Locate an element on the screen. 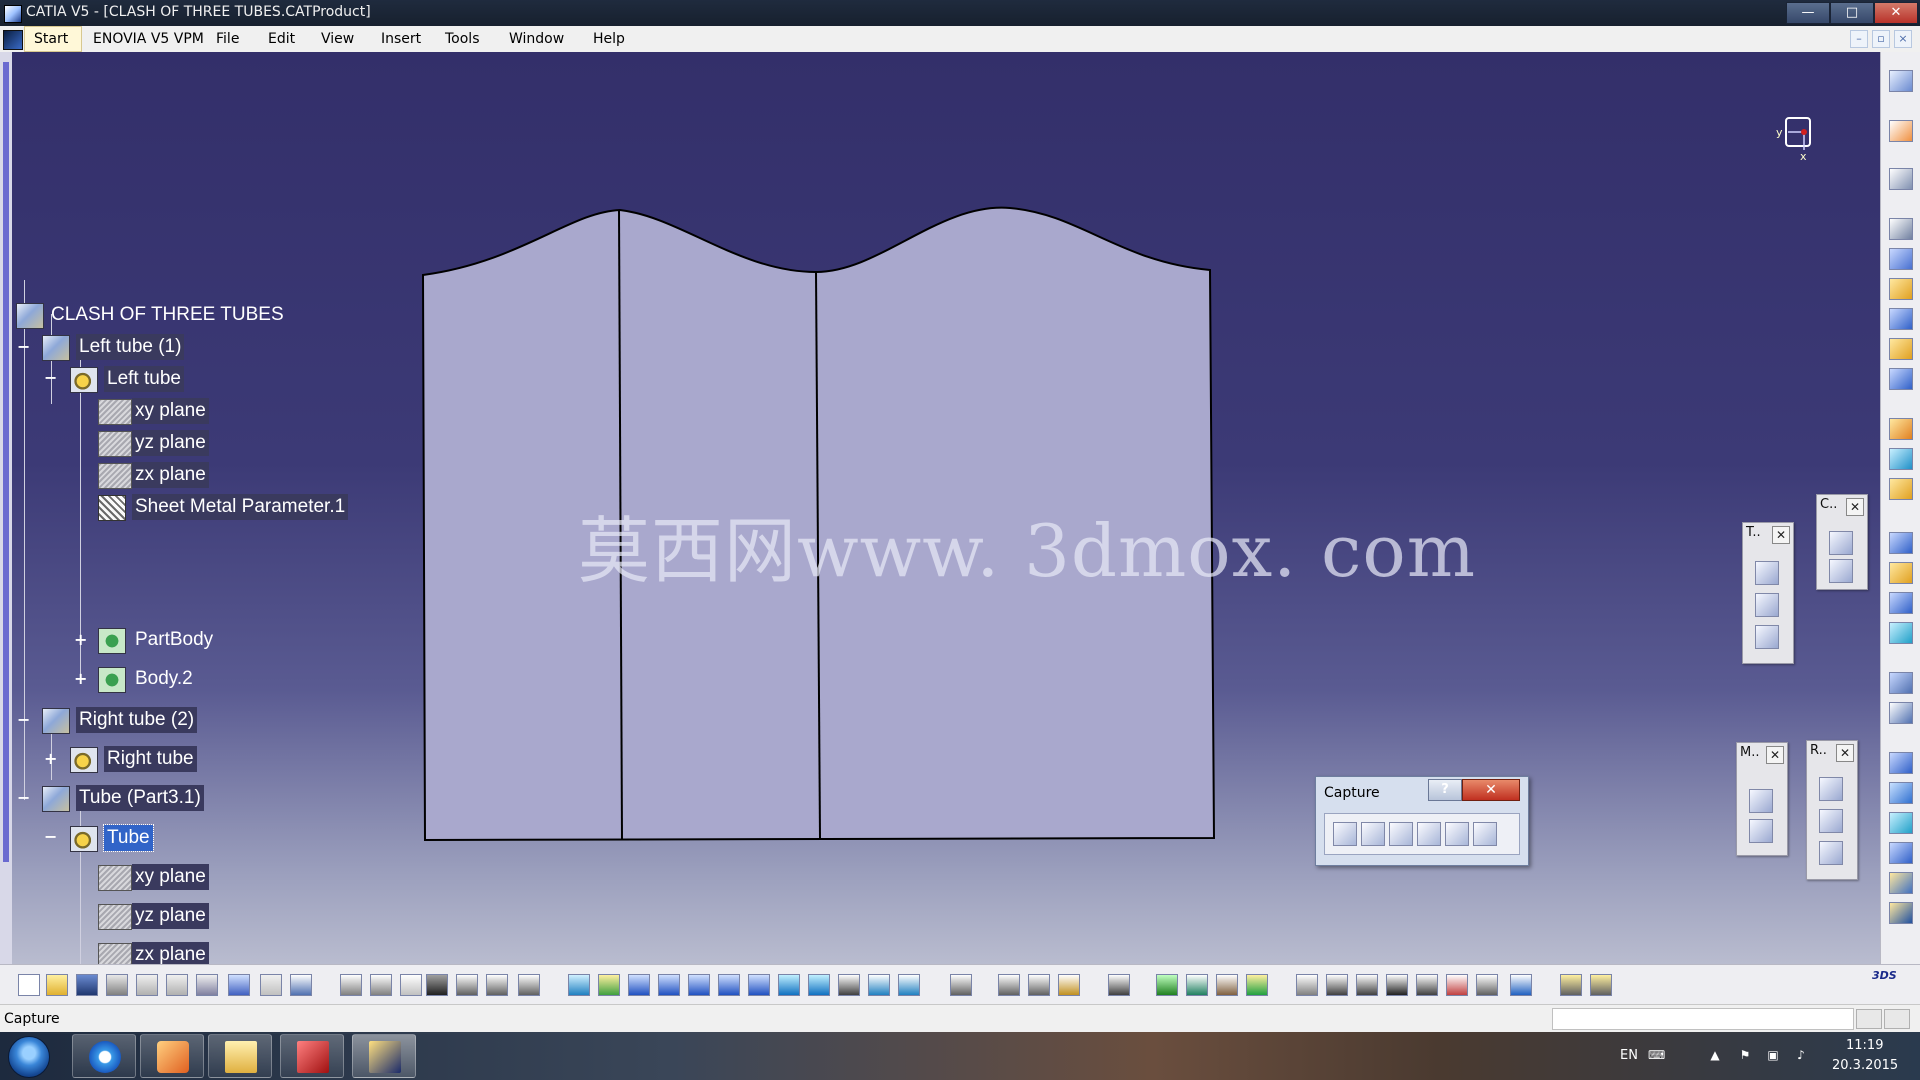 The height and width of the screenshot is (1080, 1920). options-icon is located at coordinates (1571, 985).